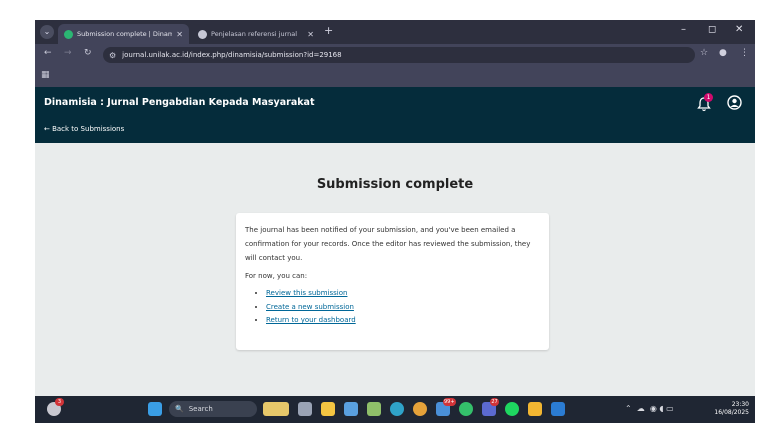 The width and height of the screenshot is (770, 437). I want to click on word-icon, so click(558, 409).